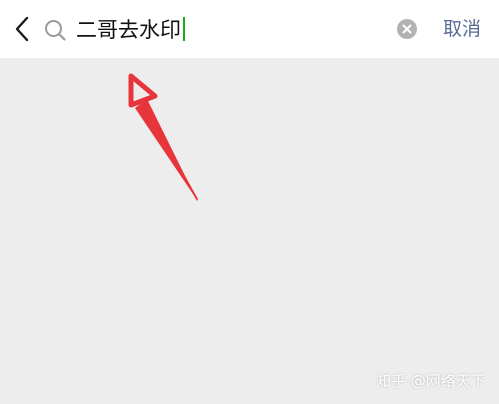 The width and height of the screenshot is (499, 404). Describe the element at coordinates (462, 29) in the screenshot. I see `cancel-button: 取消` at that location.